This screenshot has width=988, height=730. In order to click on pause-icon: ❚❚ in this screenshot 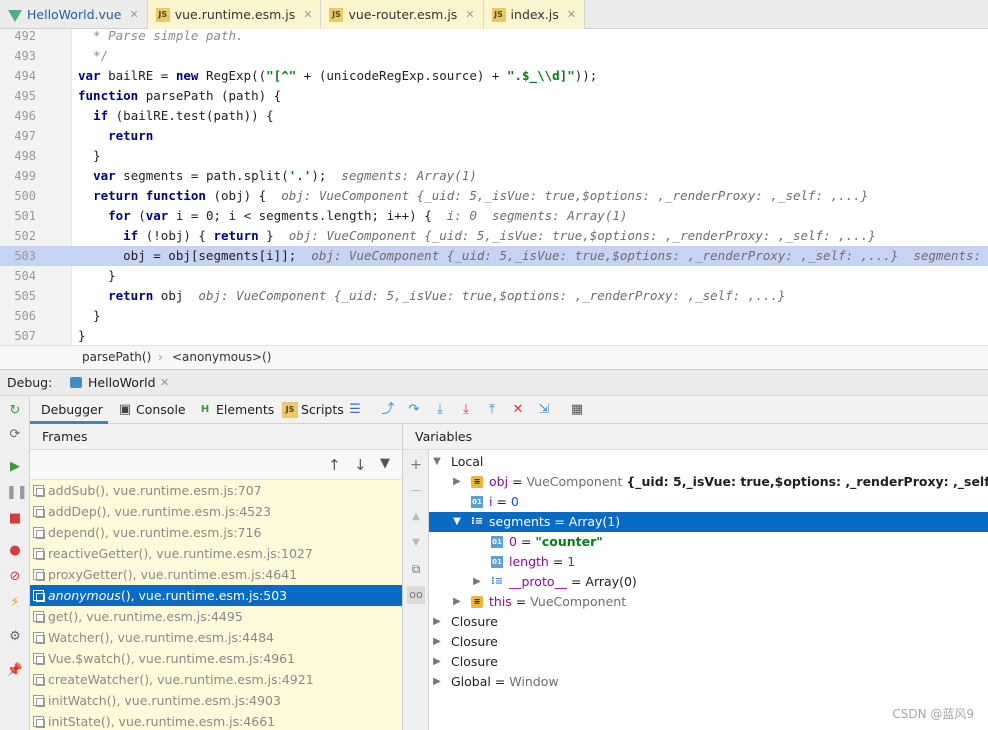, I will do `click(17, 493)`.